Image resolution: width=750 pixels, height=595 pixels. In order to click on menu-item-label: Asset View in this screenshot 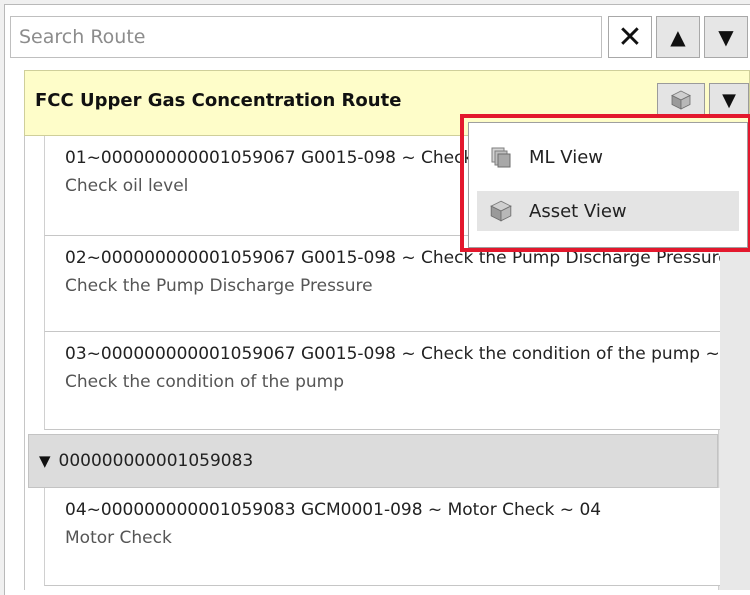, I will do `click(578, 211)`.